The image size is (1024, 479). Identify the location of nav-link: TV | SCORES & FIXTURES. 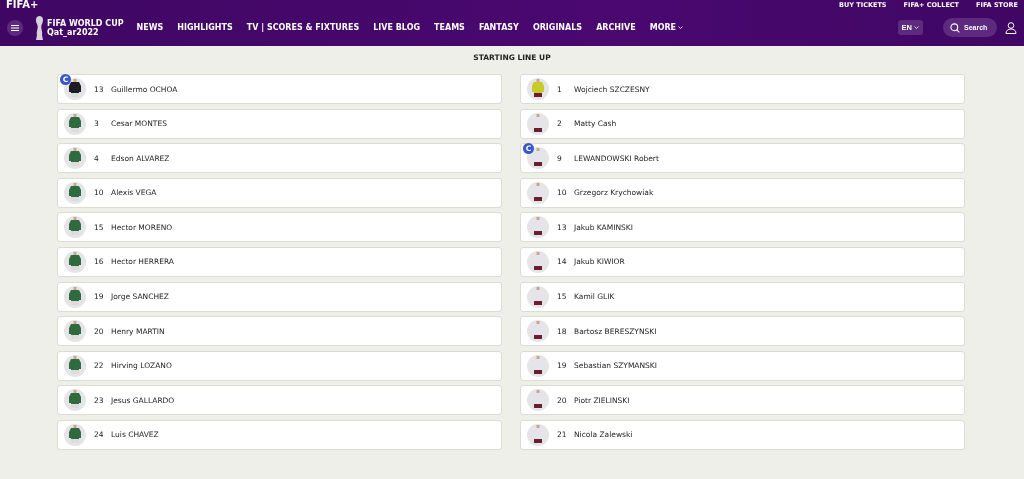
(303, 27).